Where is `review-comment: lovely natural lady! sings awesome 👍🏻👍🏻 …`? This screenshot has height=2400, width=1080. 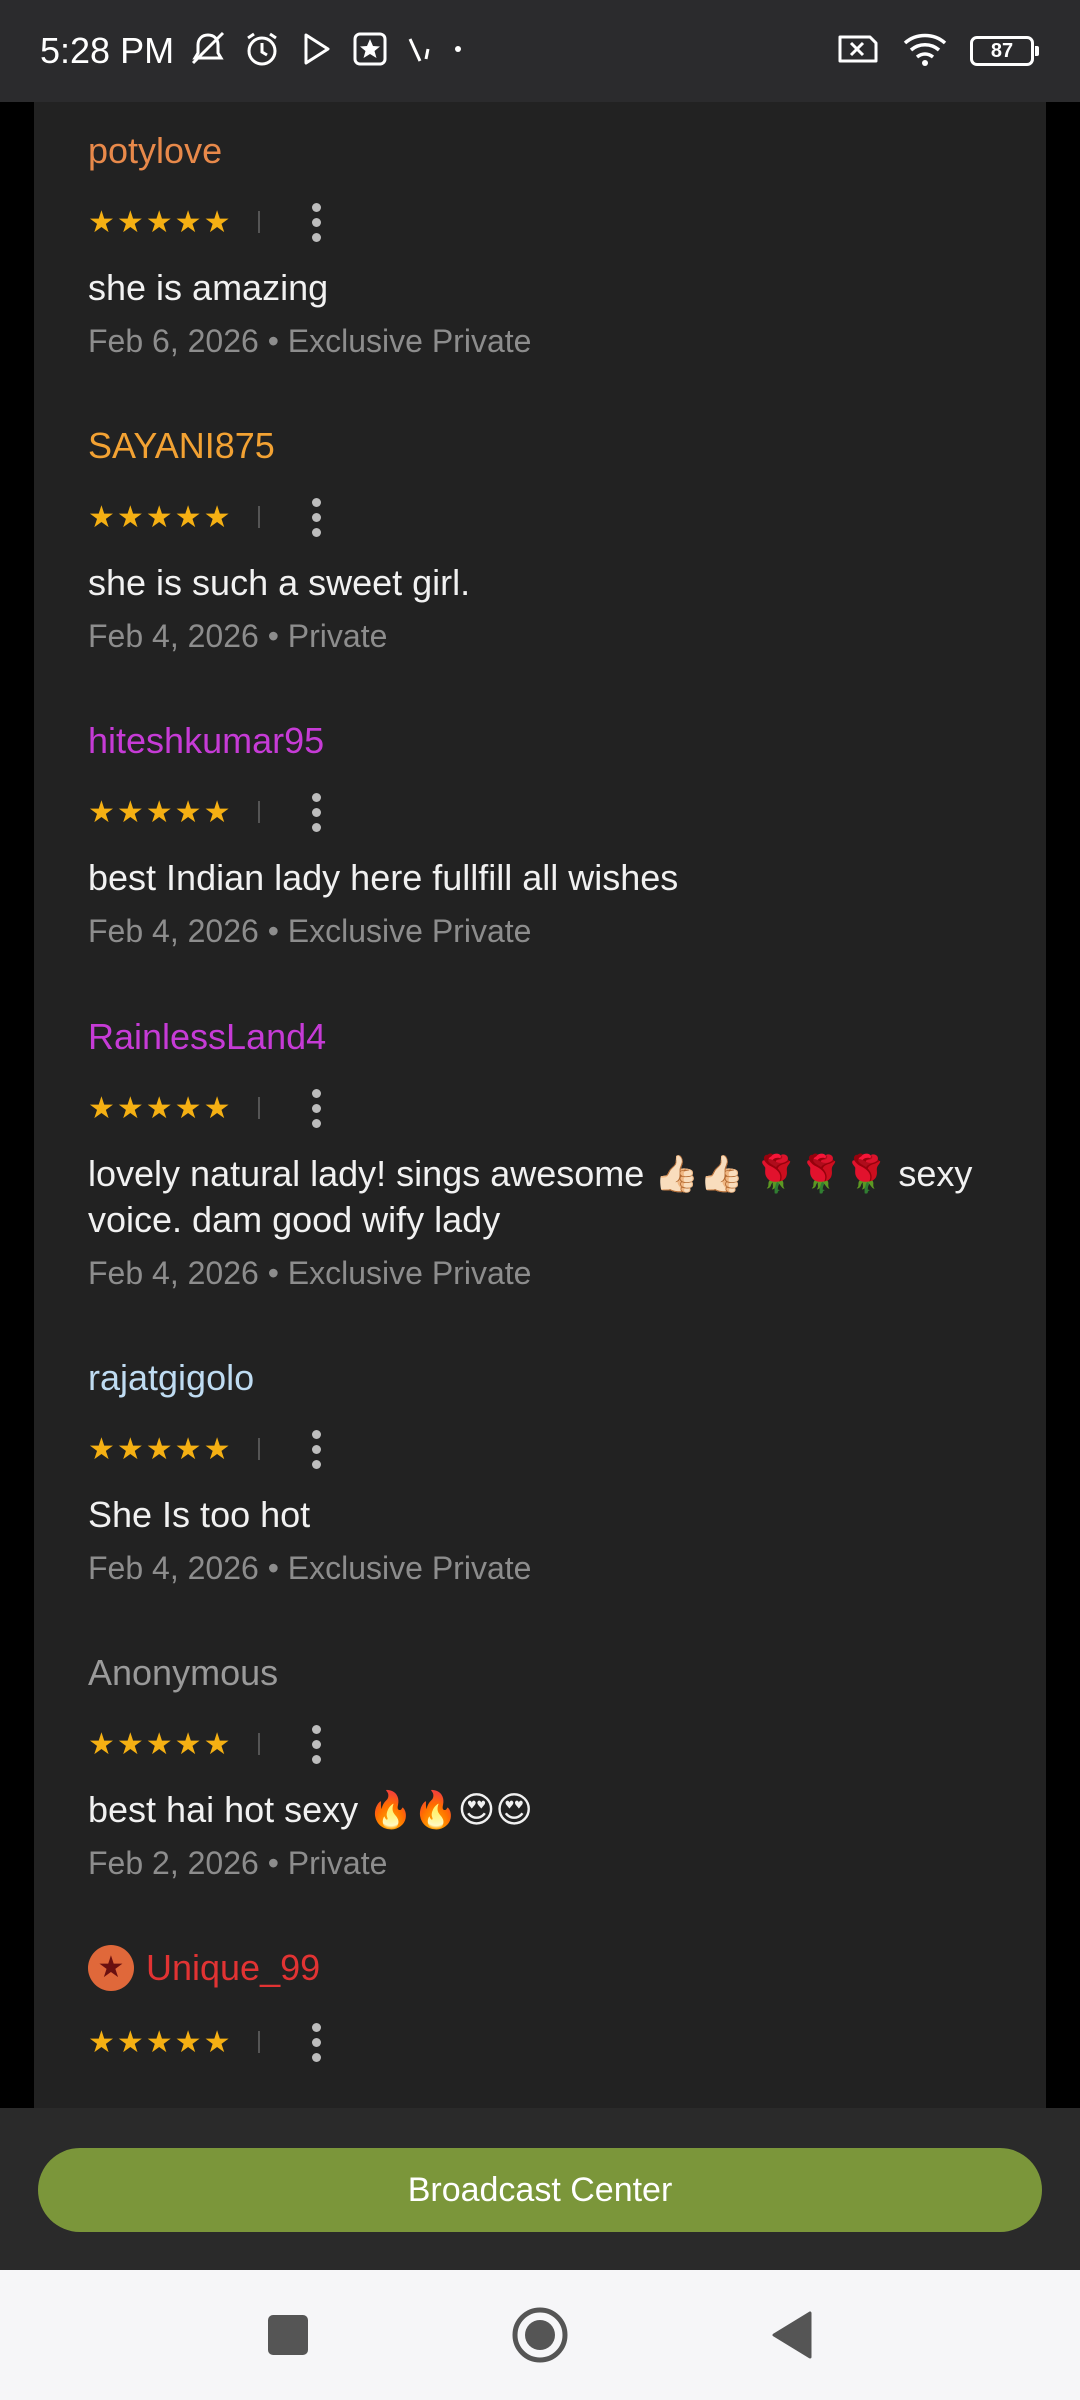
review-comment: lovely natural lady! sings awesome 👍🏻👍🏻 … is located at coordinates (530, 1196).